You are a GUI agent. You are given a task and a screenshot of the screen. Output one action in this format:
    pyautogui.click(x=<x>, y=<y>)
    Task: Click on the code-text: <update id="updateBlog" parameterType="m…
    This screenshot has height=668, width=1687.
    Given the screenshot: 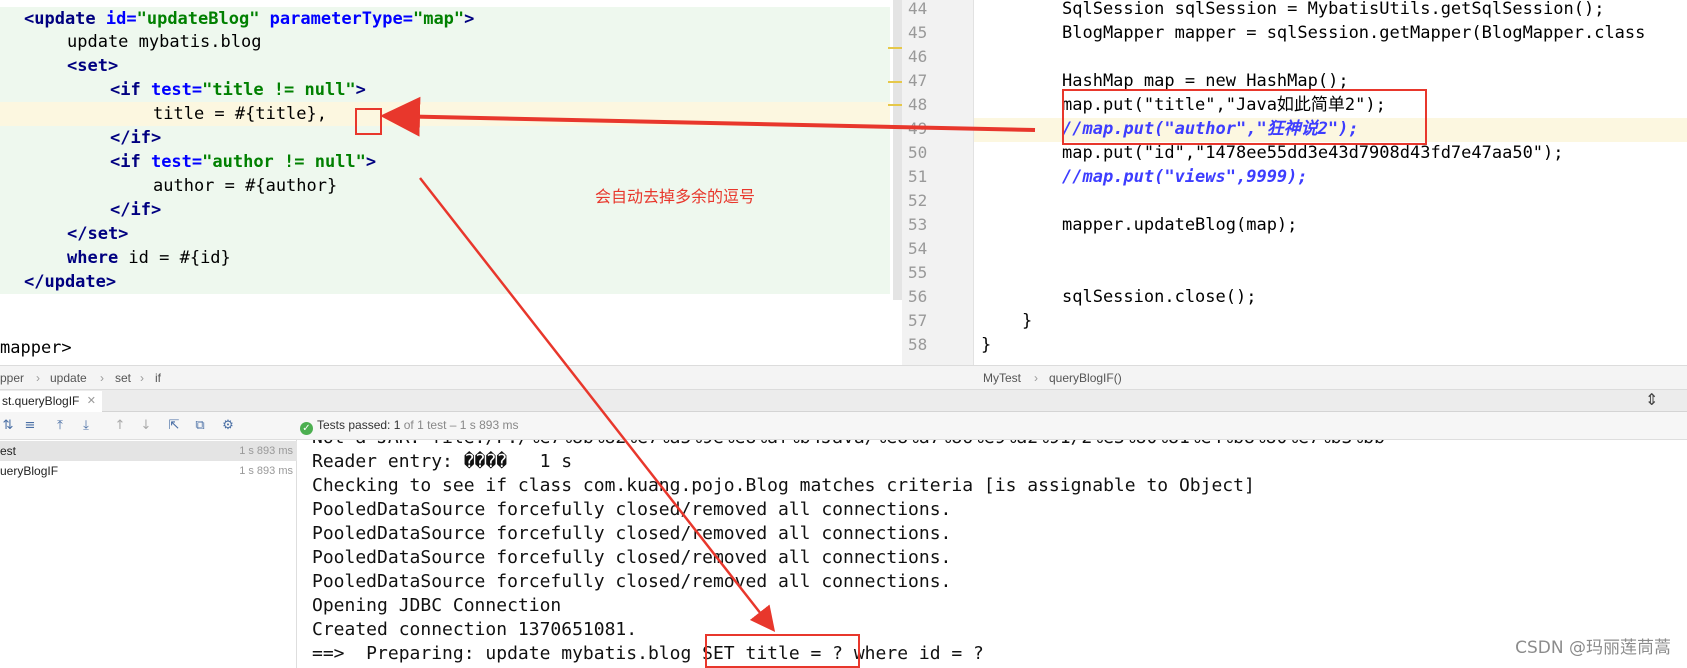 What is the action you would take?
    pyautogui.click(x=249, y=19)
    